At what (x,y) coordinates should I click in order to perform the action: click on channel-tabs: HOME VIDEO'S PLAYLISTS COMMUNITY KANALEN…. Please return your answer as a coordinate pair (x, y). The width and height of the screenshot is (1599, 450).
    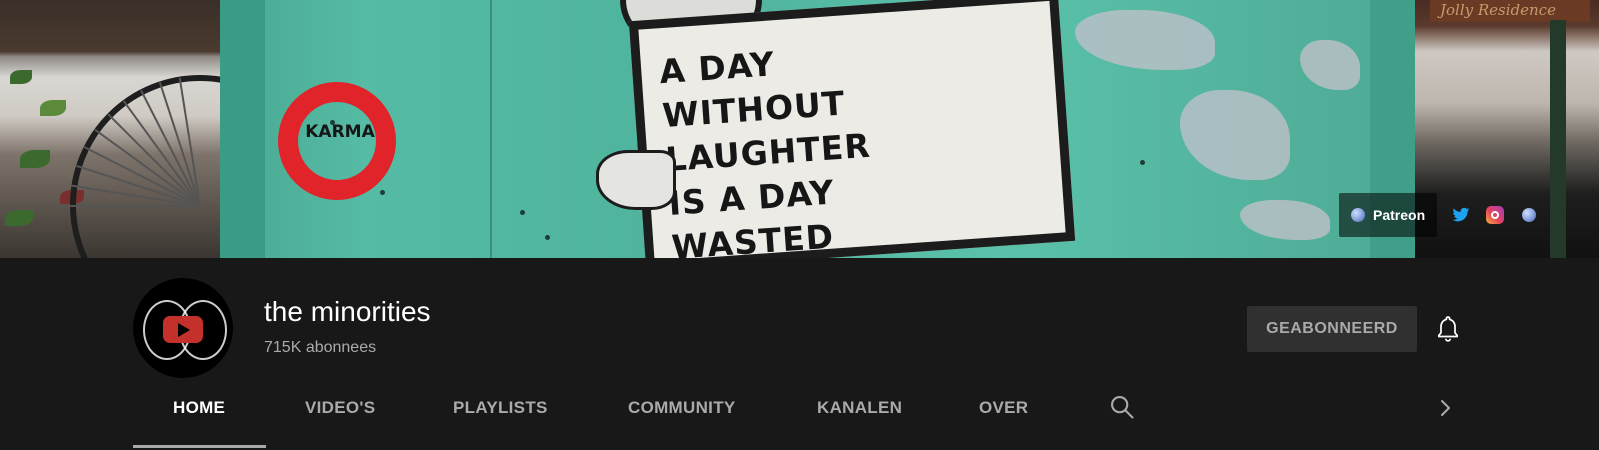
    Looking at the image, I should click on (803, 414).